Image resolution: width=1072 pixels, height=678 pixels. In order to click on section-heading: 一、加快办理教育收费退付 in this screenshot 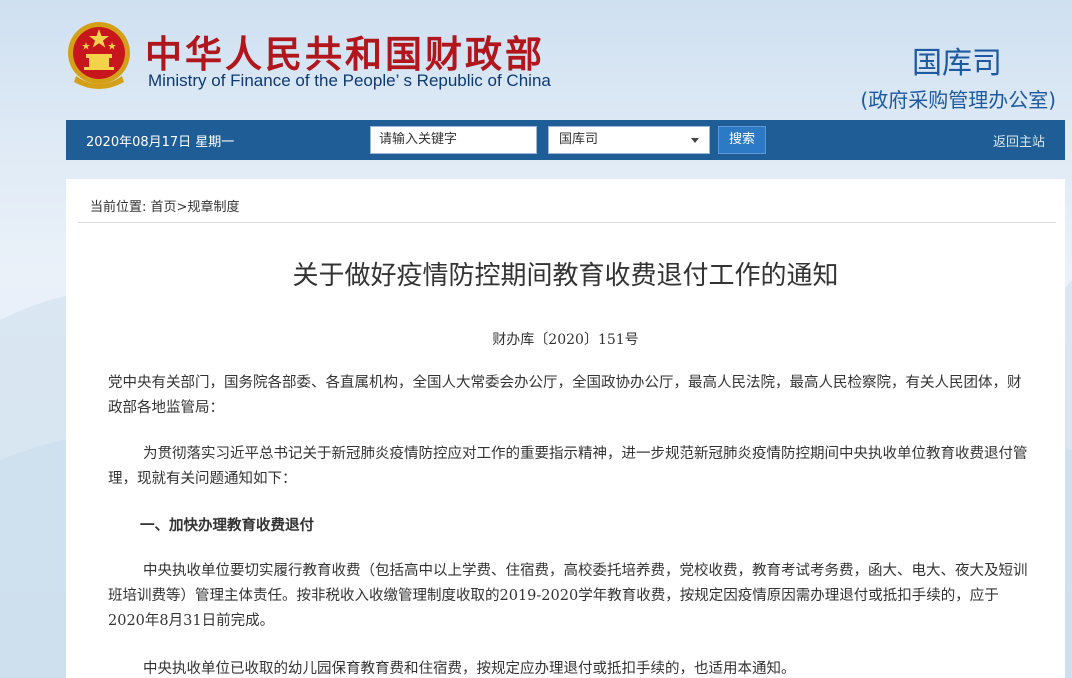, I will do `click(227, 525)`.